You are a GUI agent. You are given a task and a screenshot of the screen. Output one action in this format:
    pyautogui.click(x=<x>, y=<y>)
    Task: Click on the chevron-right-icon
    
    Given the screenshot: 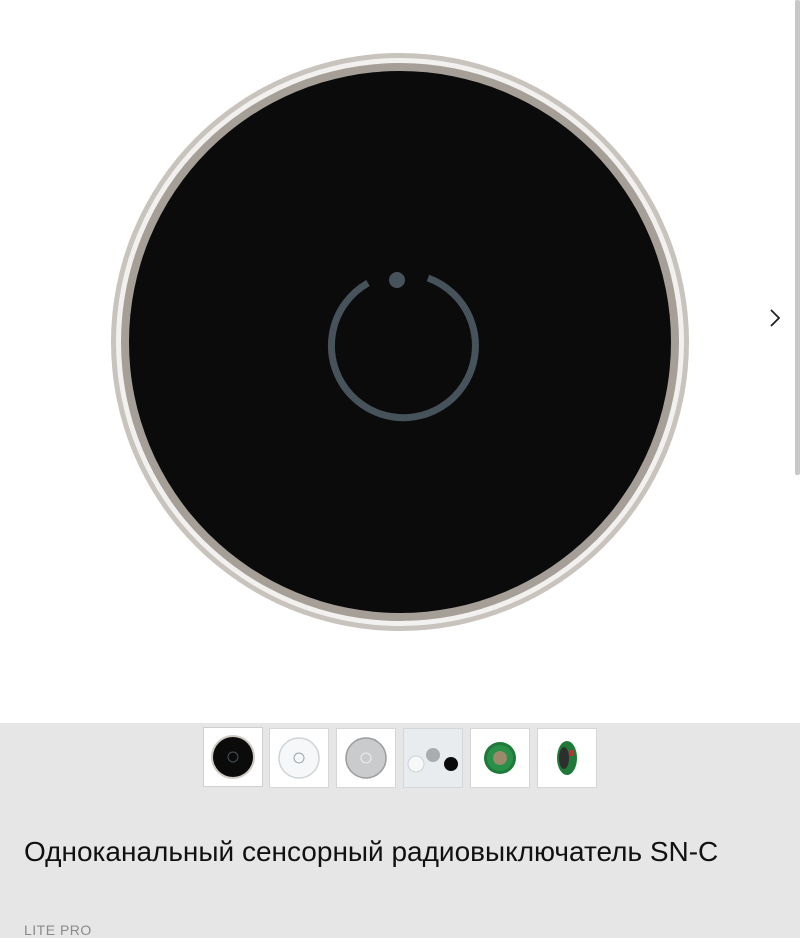 What is the action you would take?
    pyautogui.click(x=775, y=318)
    